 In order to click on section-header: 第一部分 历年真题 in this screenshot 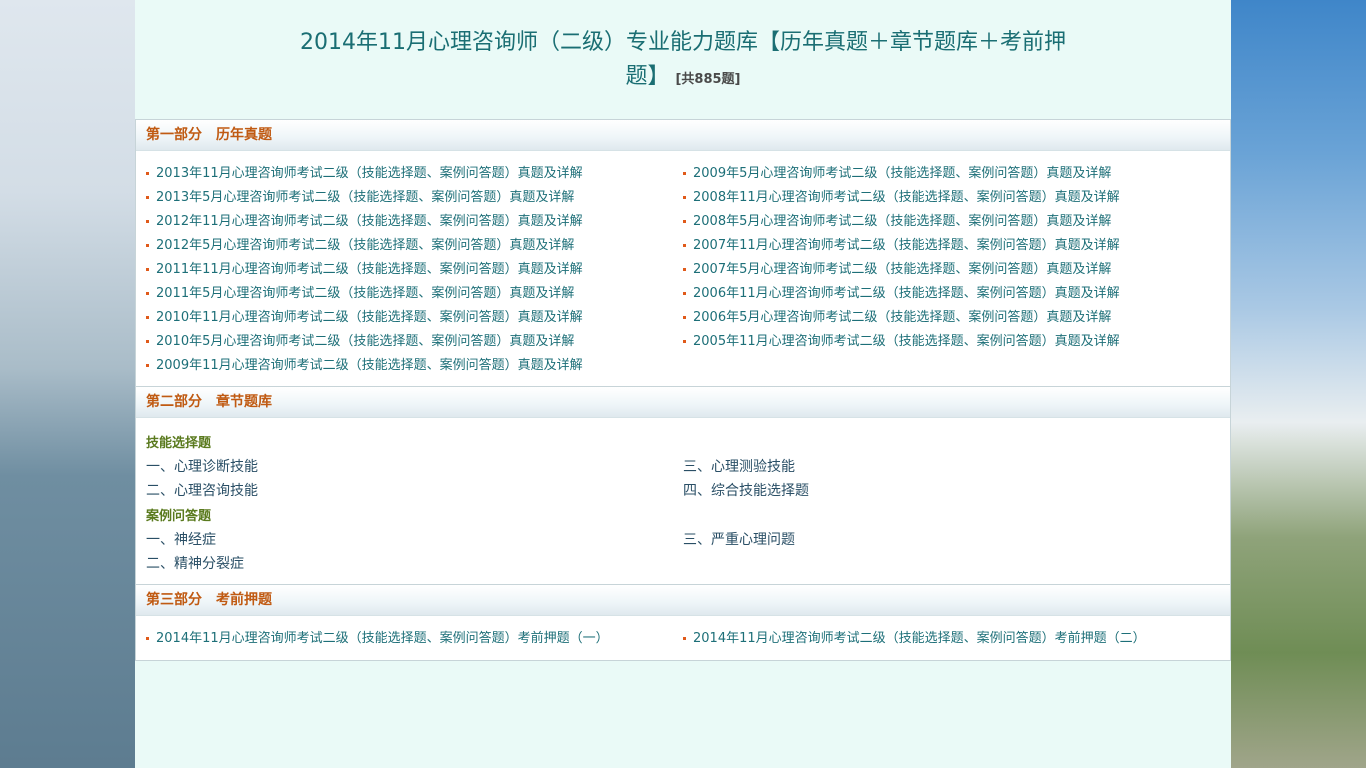, I will do `click(683, 135)`.